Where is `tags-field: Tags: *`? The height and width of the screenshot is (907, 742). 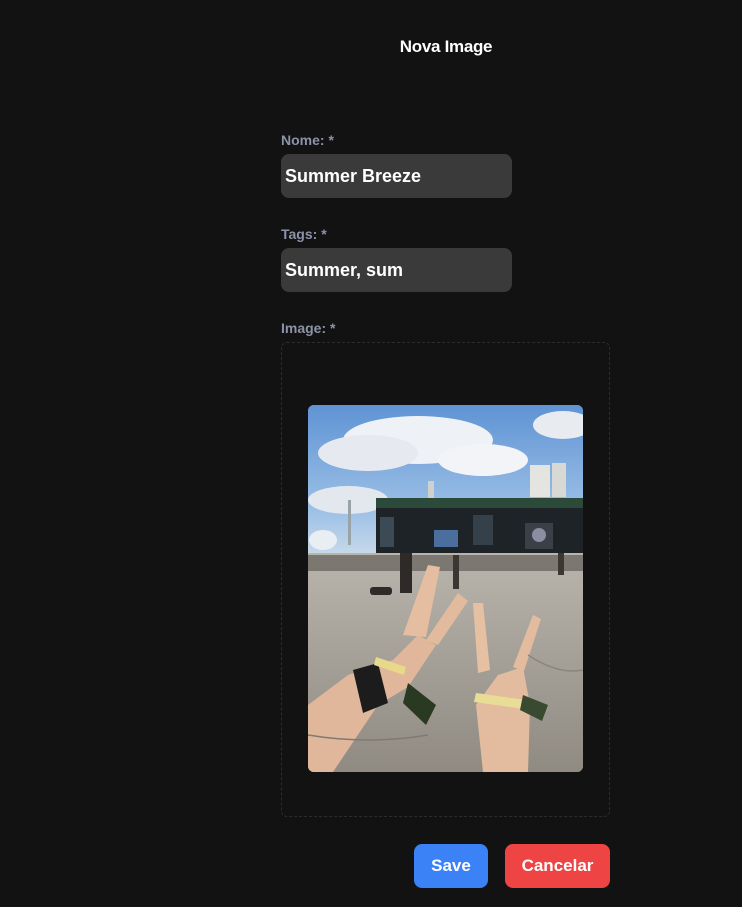
tags-field: Tags: * is located at coordinates (446, 258).